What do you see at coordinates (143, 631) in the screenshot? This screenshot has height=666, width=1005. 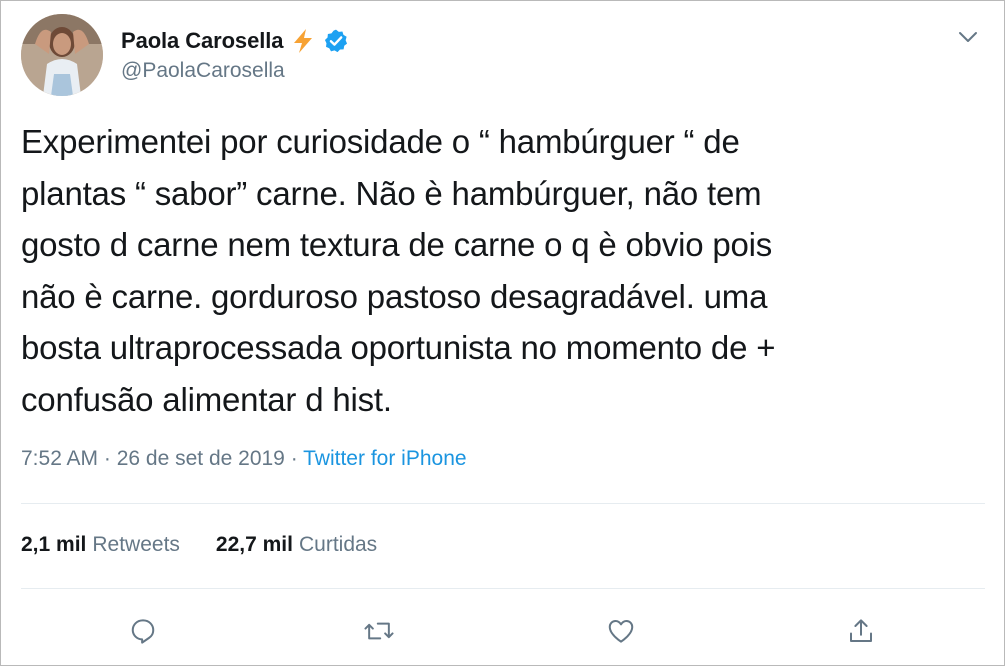 I see `reply-icon` at bounding box center [143, 631].